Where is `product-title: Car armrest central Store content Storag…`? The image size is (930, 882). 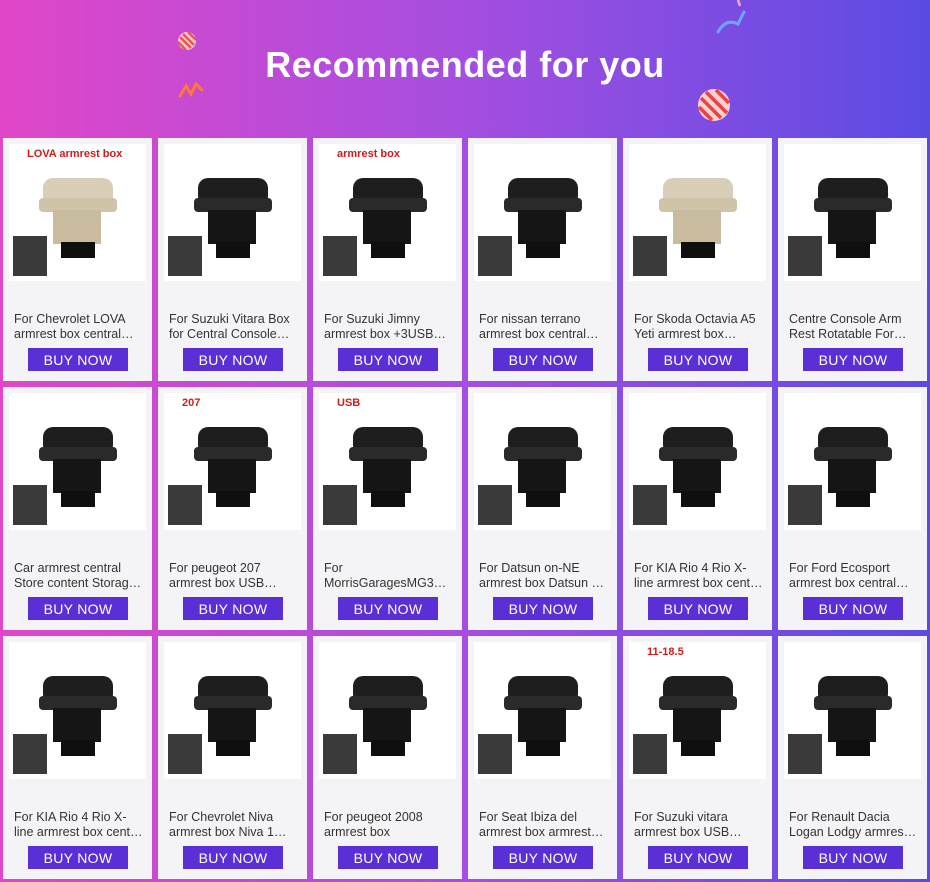
product-title: Car armrest central Store content Storag… is located at coordinates (79, 576).